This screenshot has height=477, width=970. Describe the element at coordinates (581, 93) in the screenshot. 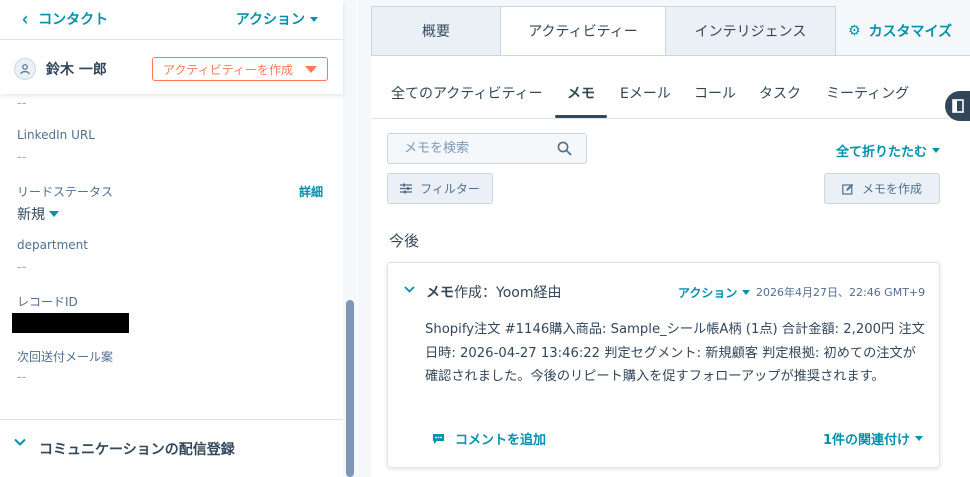

I see `tab-notes: メモ` at that location.